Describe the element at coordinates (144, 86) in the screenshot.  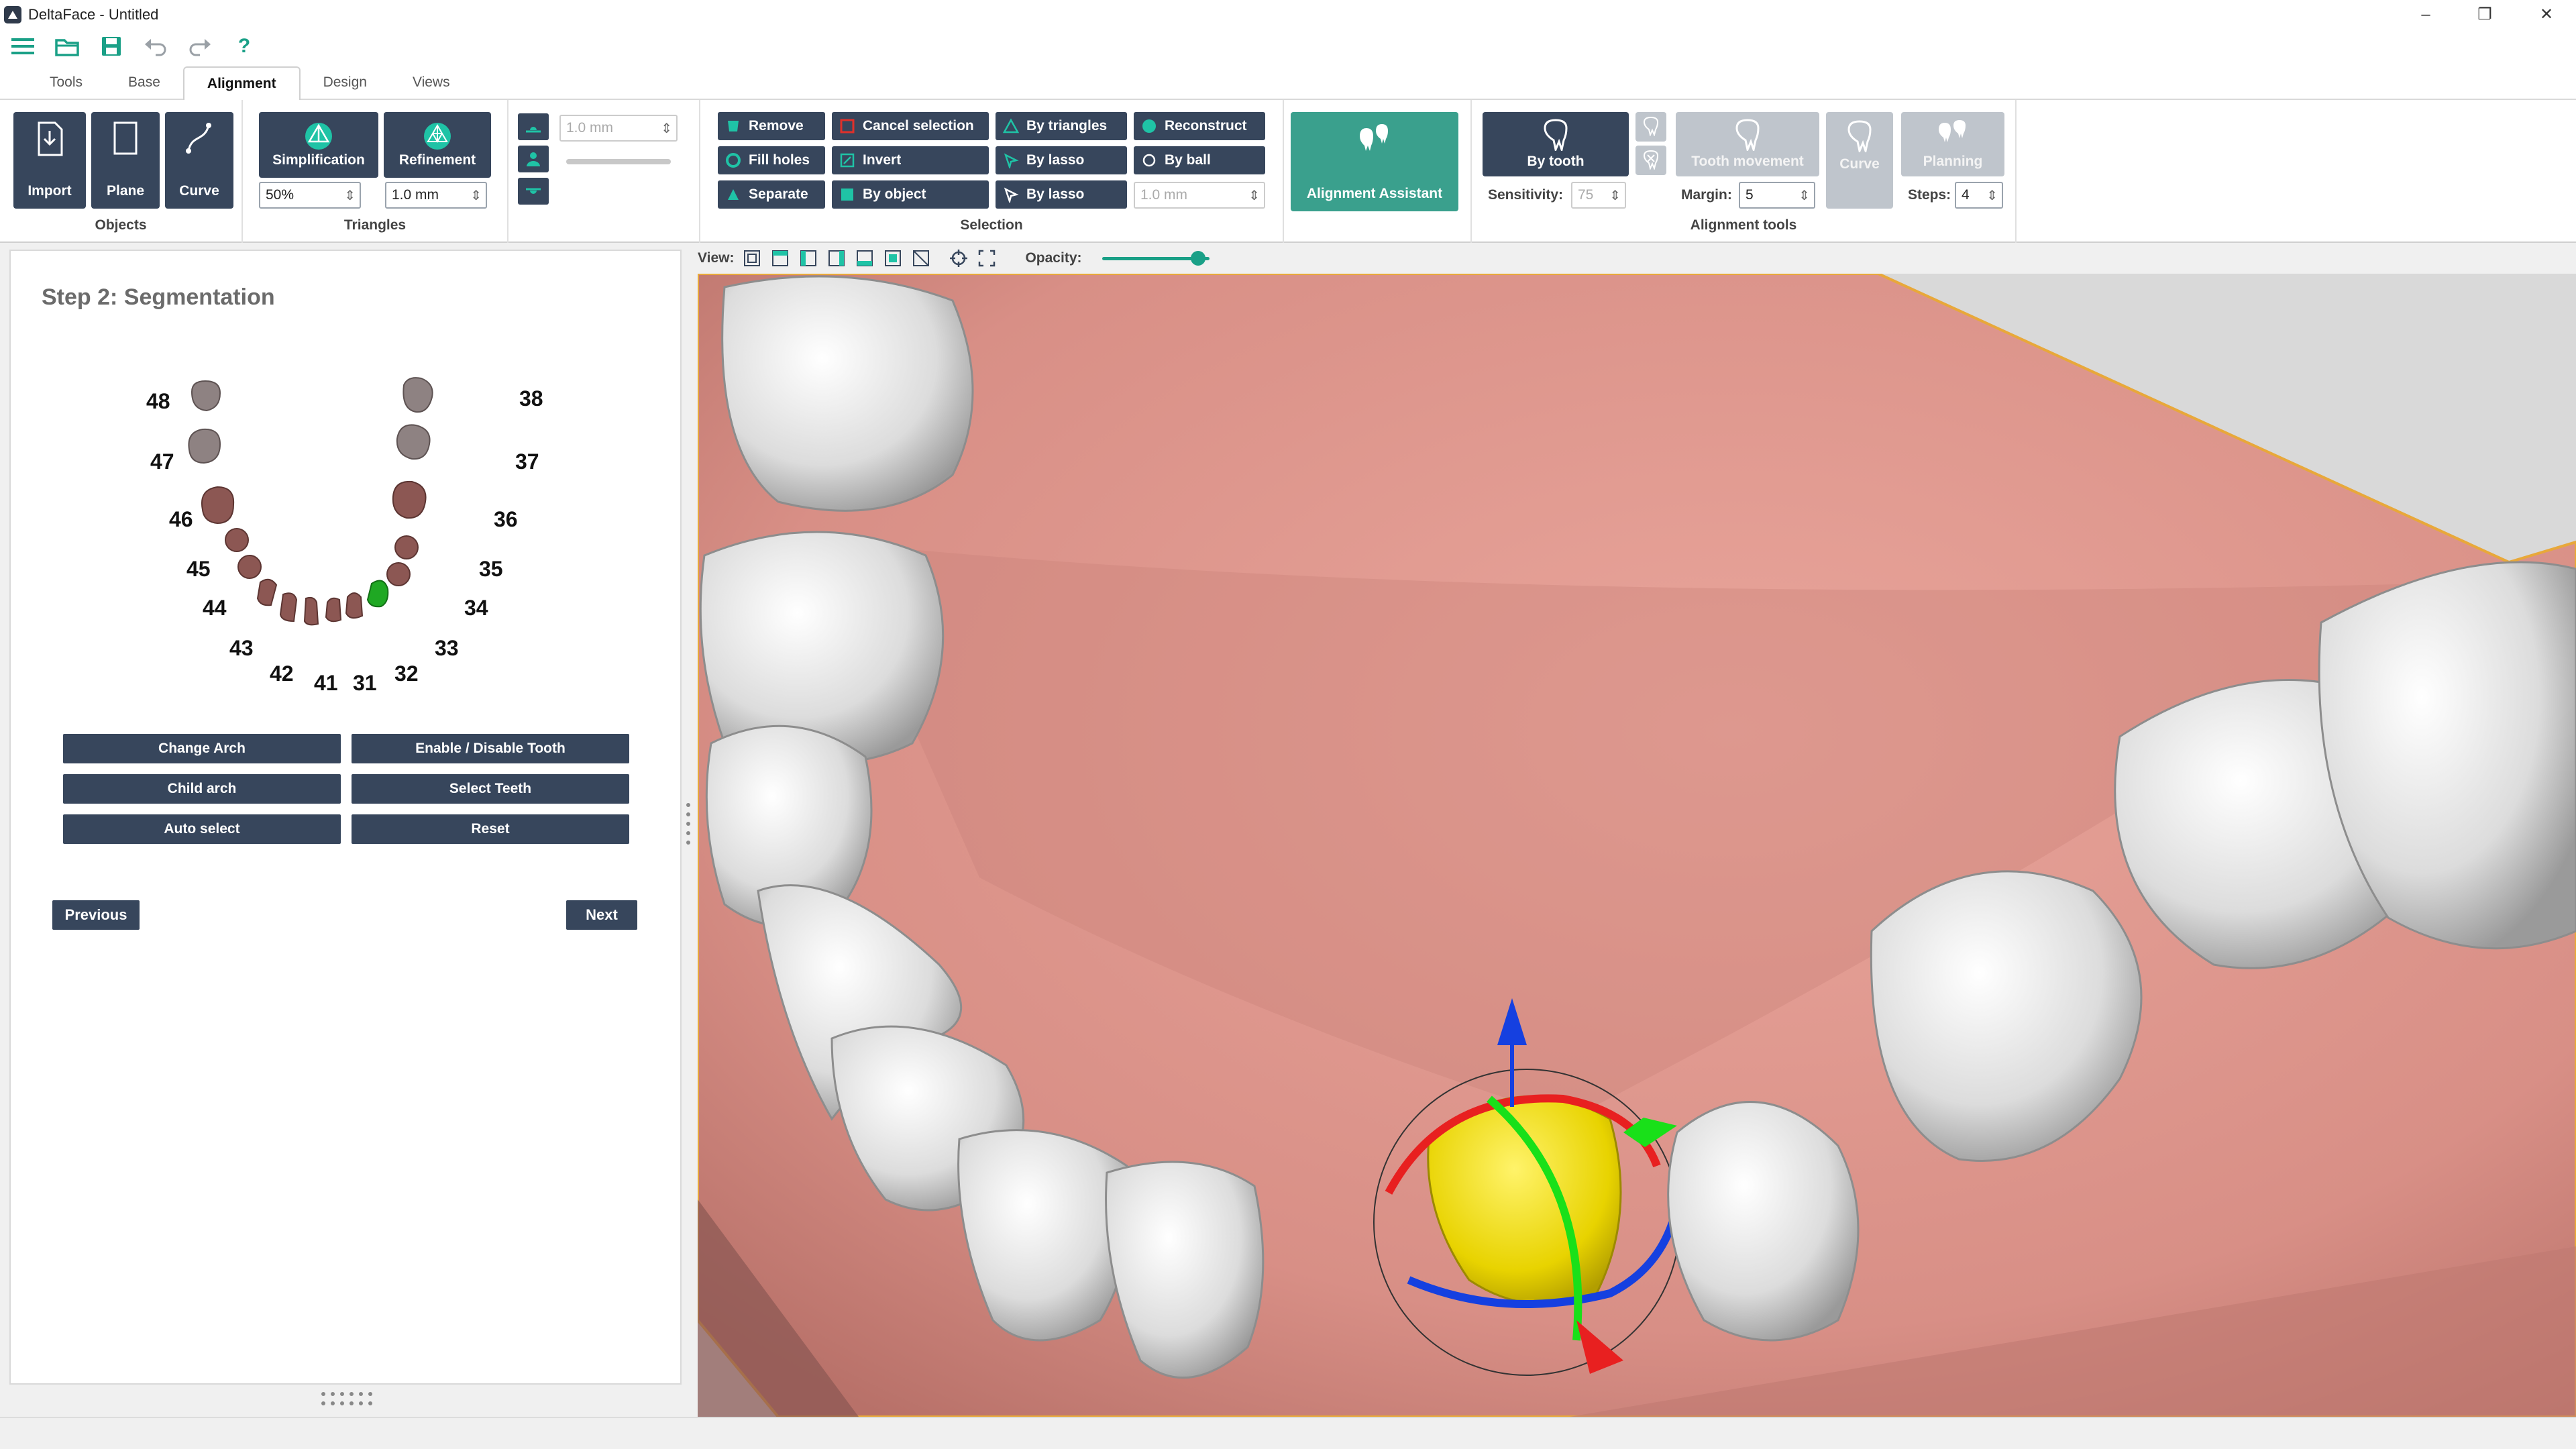
I see `tab-base: Base` at that location.